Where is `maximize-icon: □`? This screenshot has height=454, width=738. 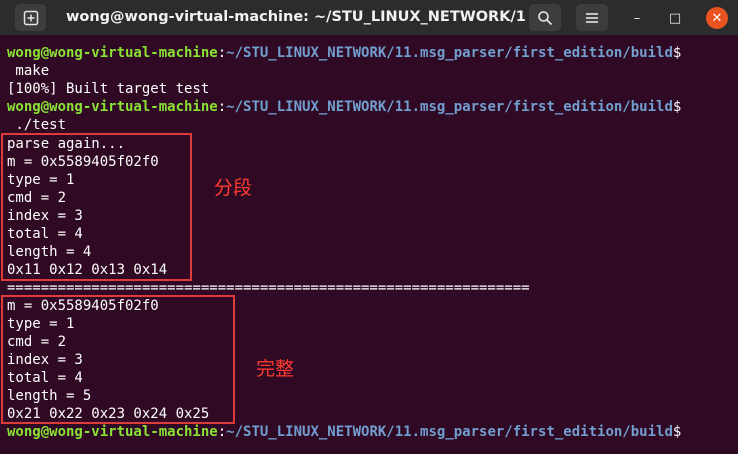
maximize-icon: □ is located at coordinates (675, 18).